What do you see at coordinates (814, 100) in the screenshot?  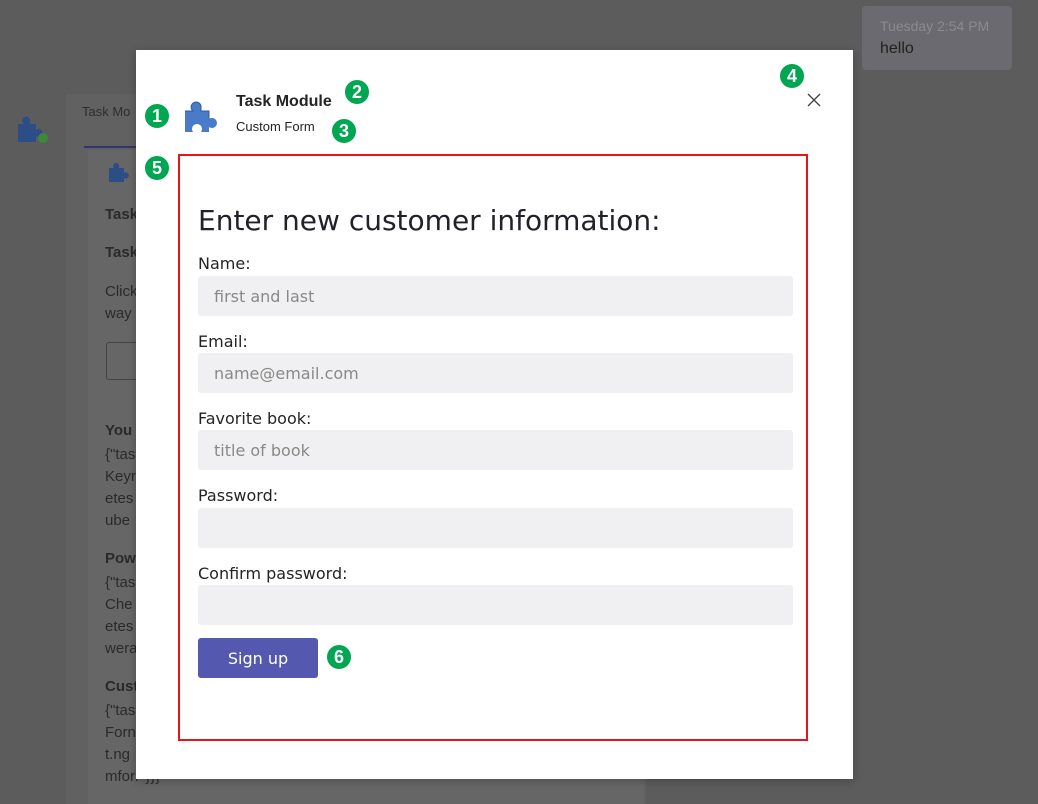 I see `close-icon` at bounding box center [814, 100].